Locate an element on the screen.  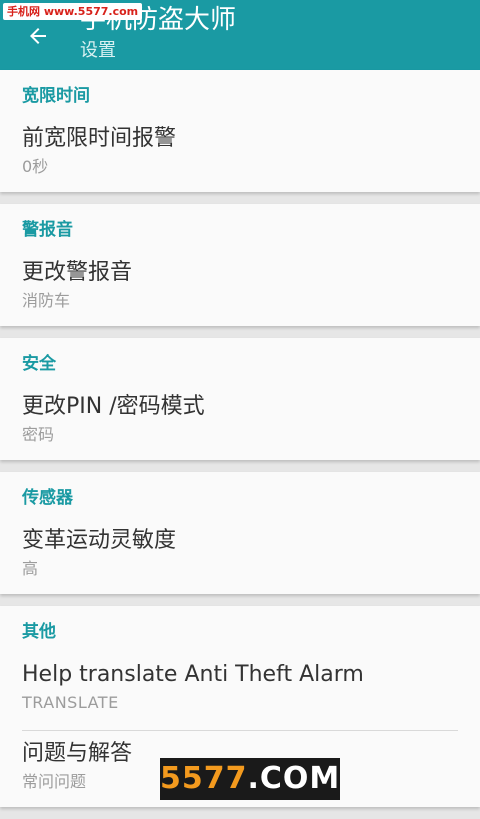
pref-summary: 消防车 is located at coordinates (46, 300).